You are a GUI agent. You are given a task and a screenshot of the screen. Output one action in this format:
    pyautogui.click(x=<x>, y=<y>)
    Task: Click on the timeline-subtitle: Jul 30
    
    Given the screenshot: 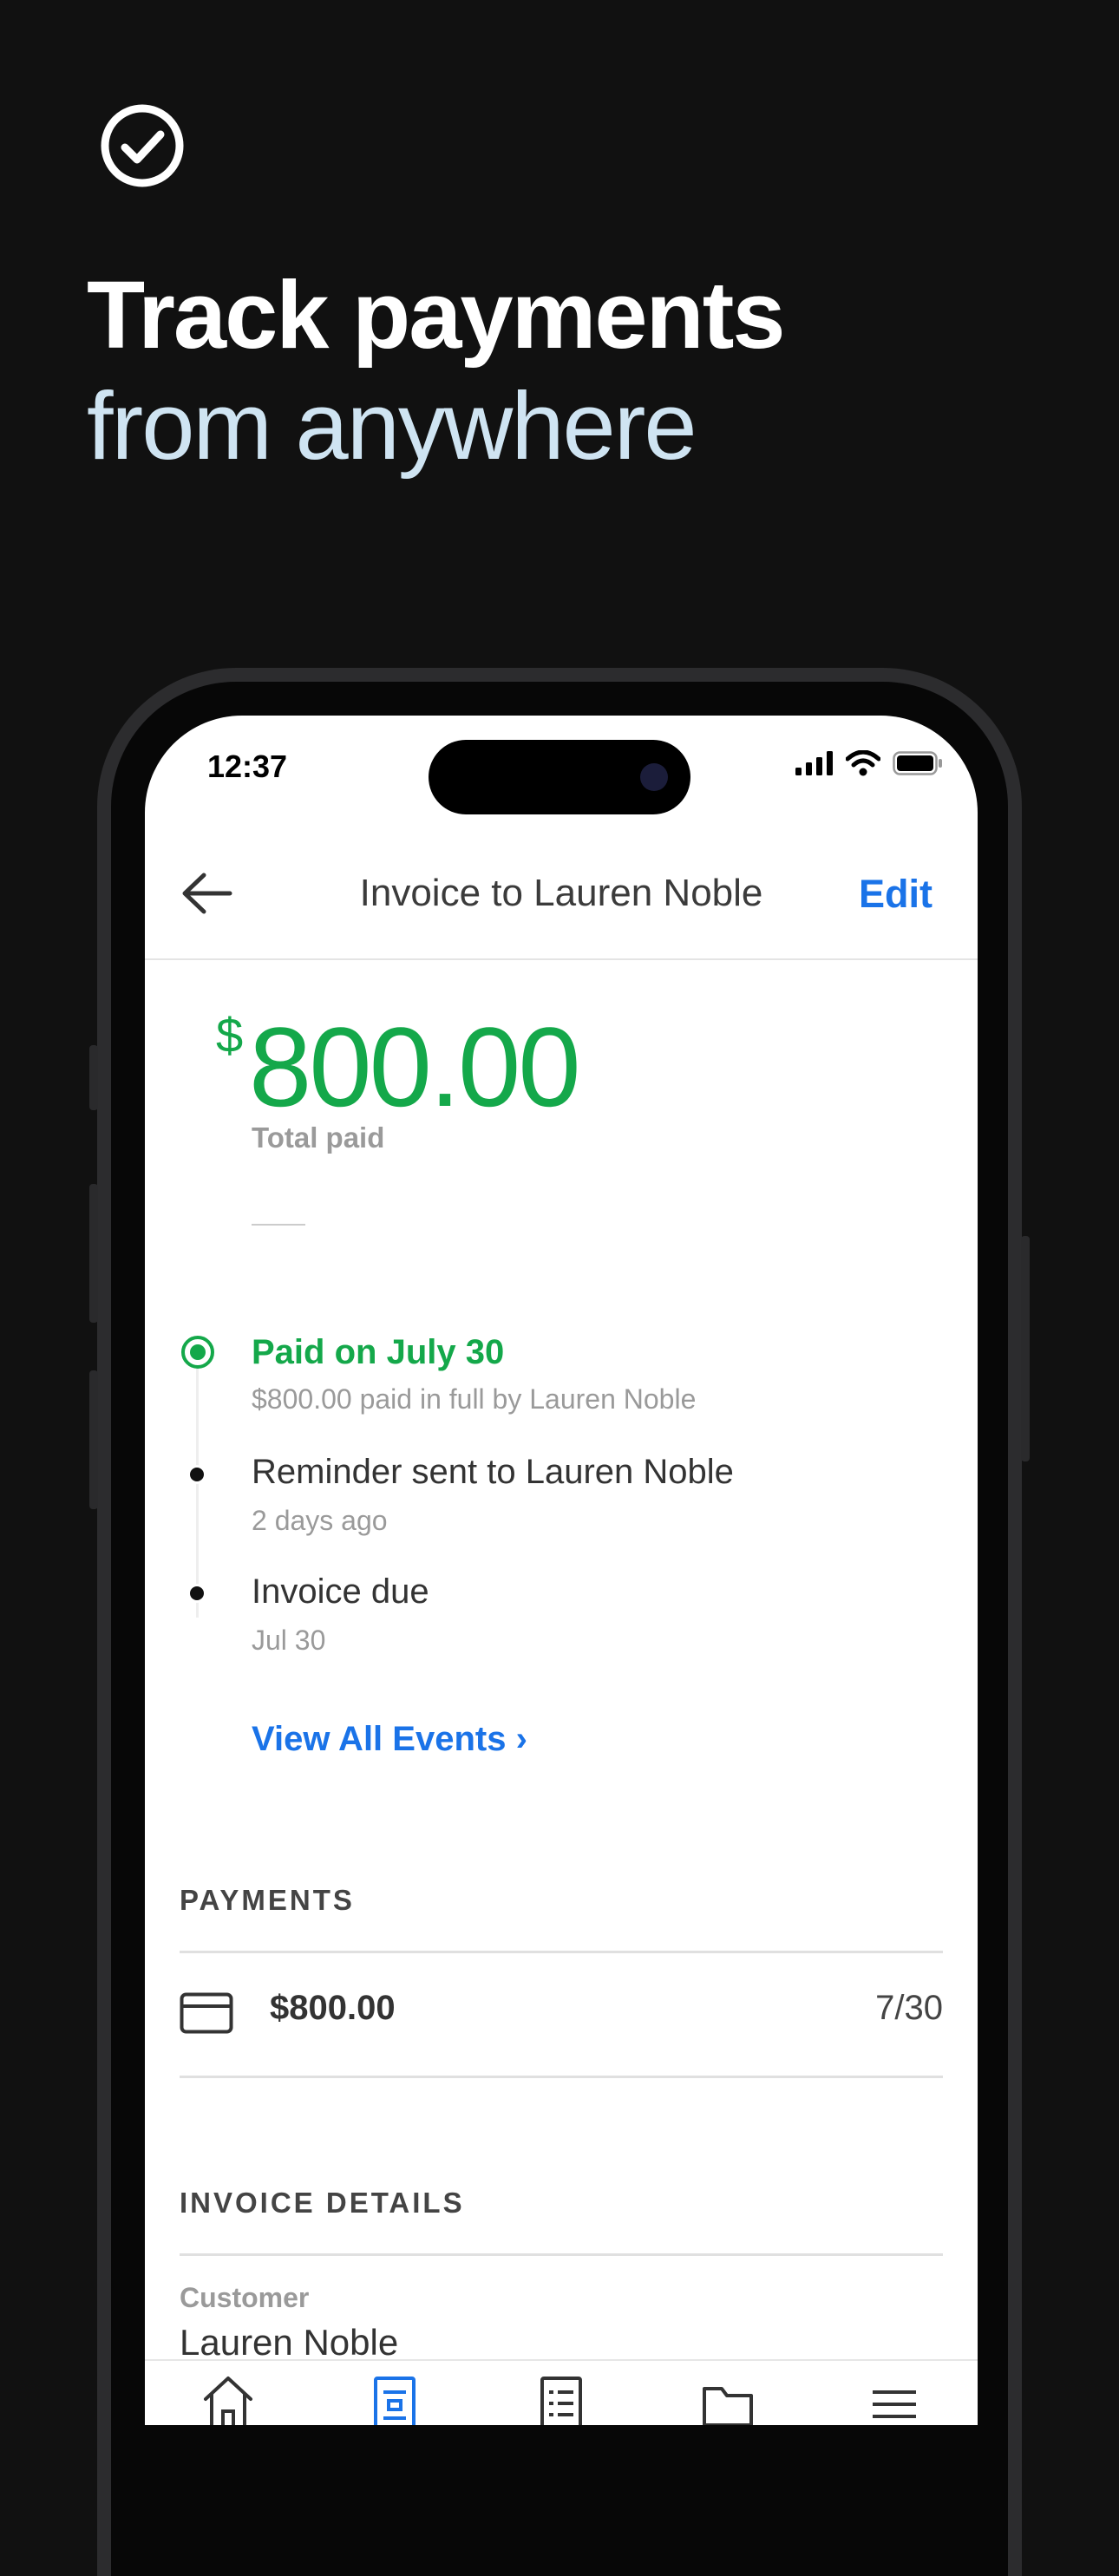 What is the action you would take?
    pyautogui.click(x=289, y=1640)
    